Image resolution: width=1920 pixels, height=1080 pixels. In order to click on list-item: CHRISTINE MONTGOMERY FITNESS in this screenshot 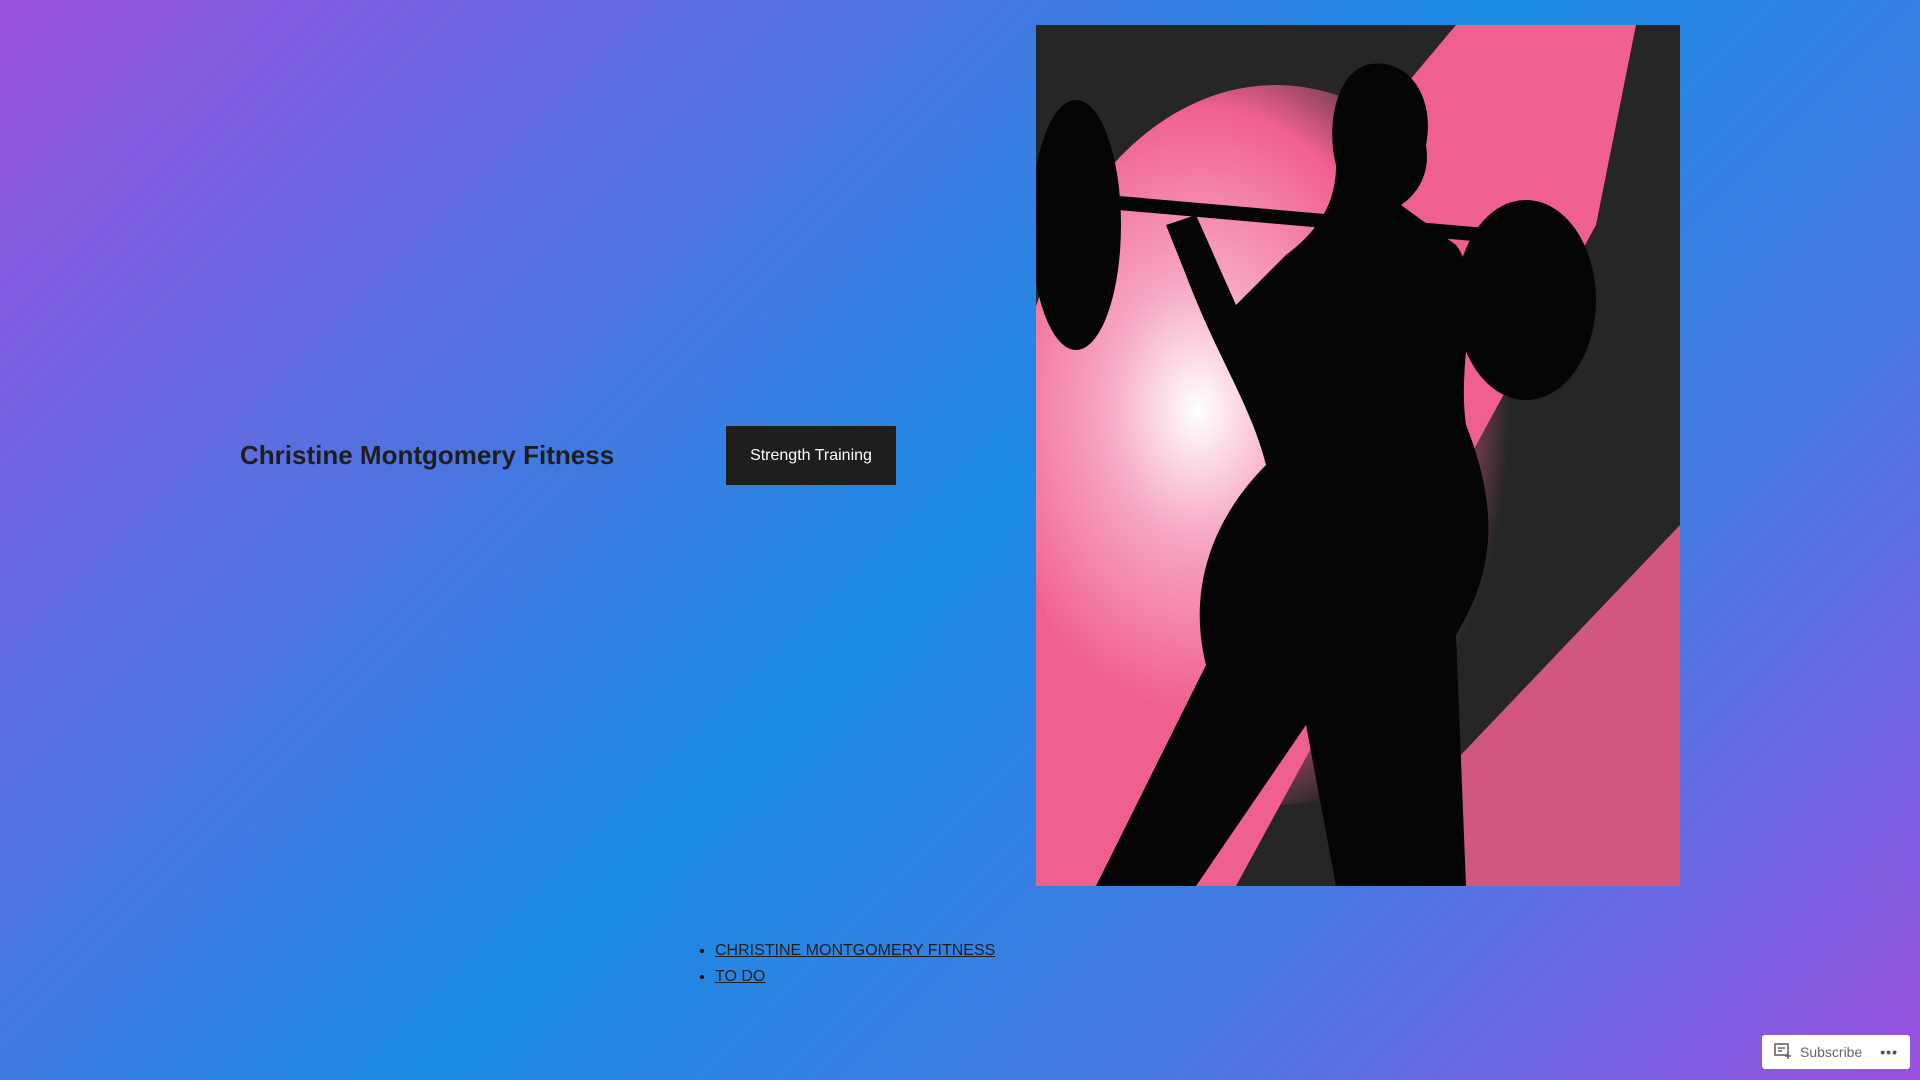, I will do `click(855, 951)`.